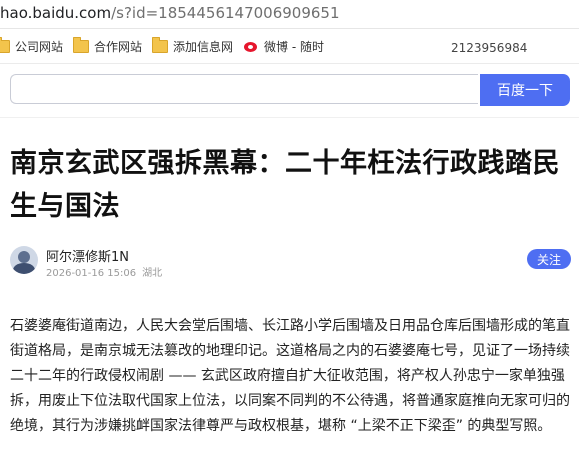 The width and height of the screenshot is (579, 451). Describe the element at coordinates (24, 260) in the screenshot. I see `avatar` at that location.